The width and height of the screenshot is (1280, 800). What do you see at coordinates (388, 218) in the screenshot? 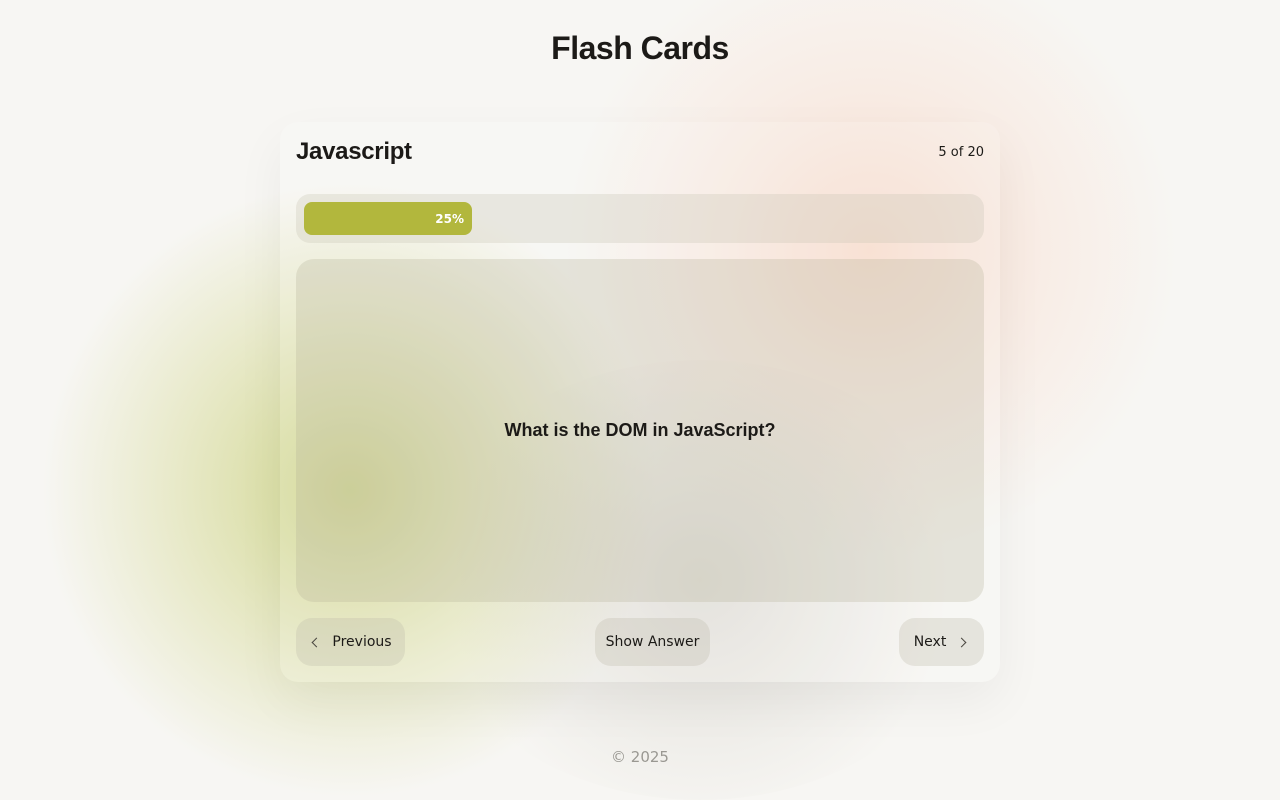
I see `progress-fill: 25%` at bounding box center [388, 218].